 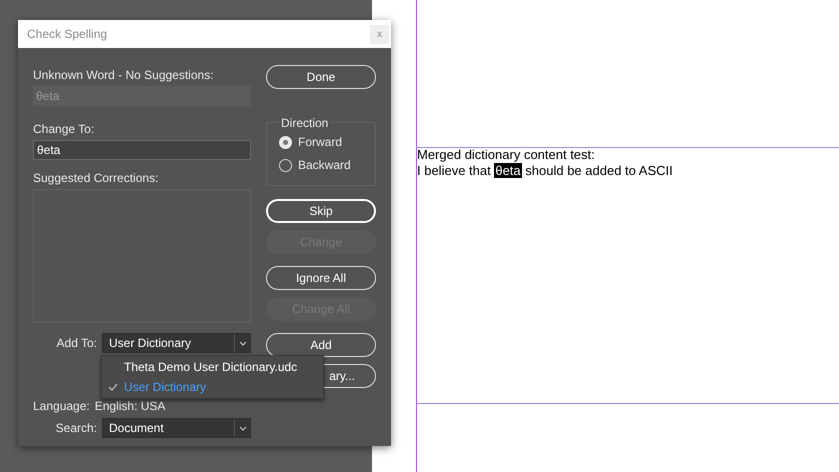 I want to click on add-to-select: User Dictionary, so click(x=176, y=343).